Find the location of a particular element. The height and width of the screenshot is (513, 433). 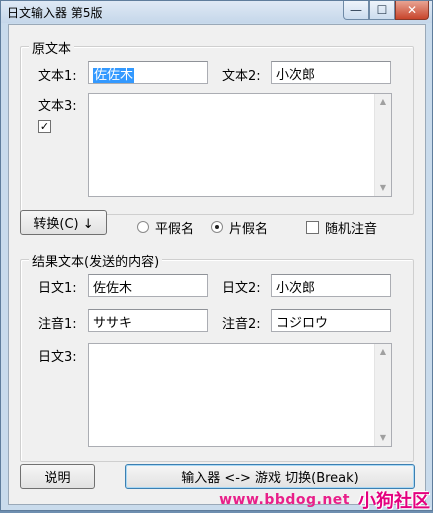

text1-value: 佐佐木 is located at coordinates (114, 75).